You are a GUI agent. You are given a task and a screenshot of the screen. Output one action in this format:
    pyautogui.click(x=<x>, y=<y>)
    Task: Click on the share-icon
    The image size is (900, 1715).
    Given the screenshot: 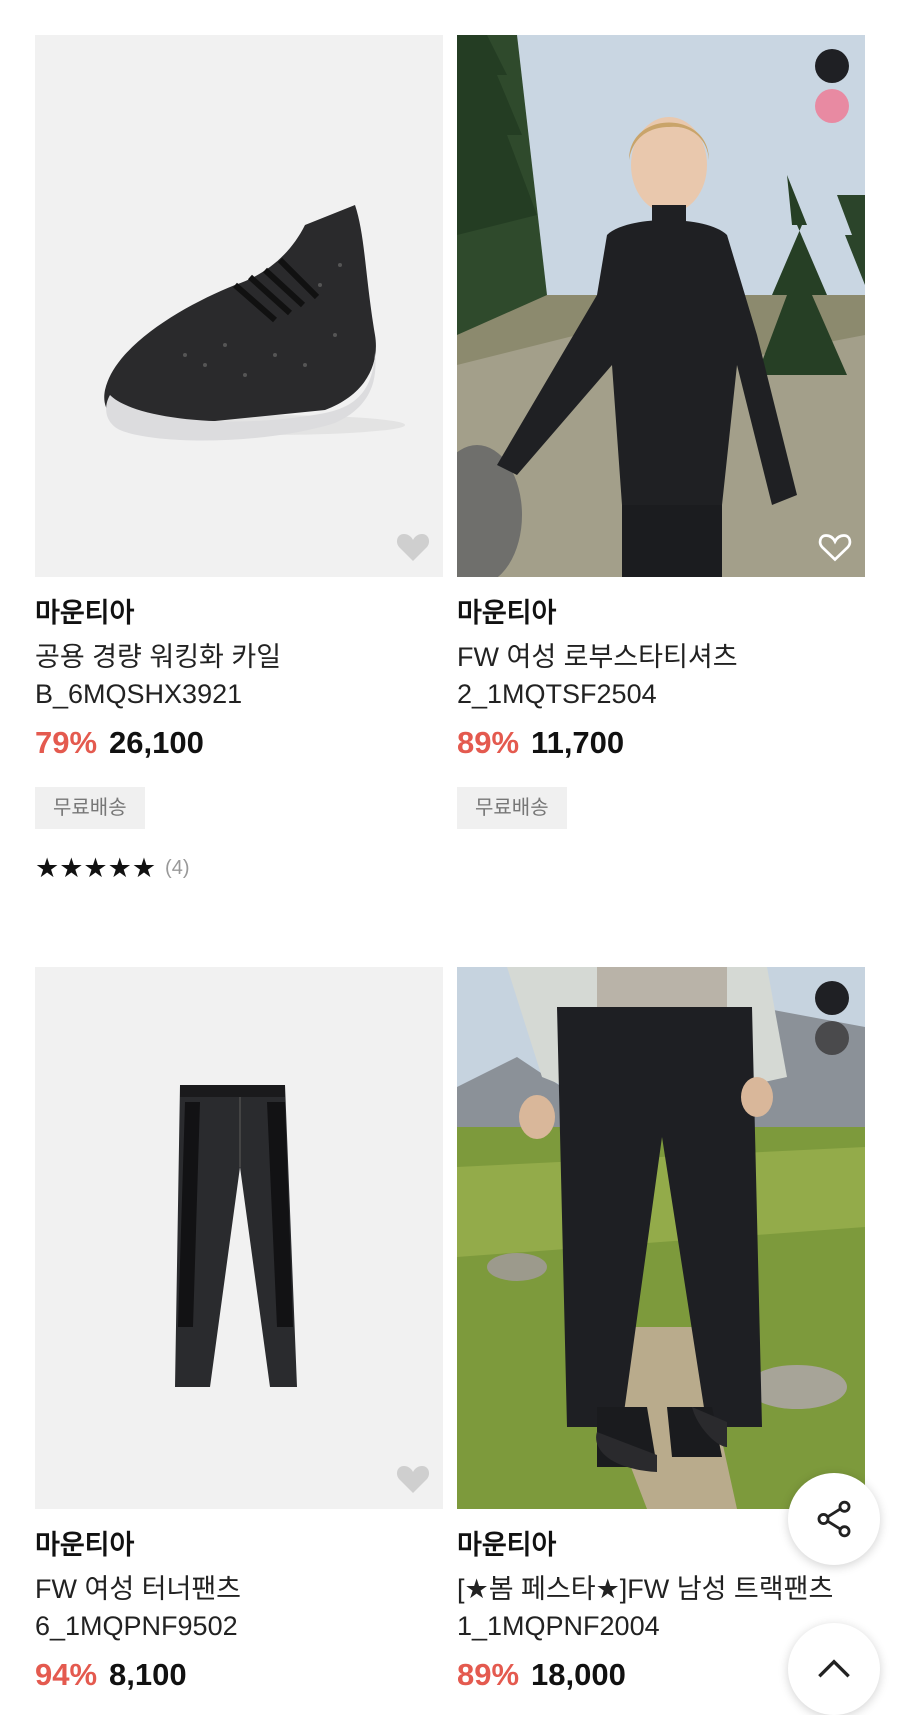 What is the action you would take?
    pyautogui.click(x=834, y=1519)
    